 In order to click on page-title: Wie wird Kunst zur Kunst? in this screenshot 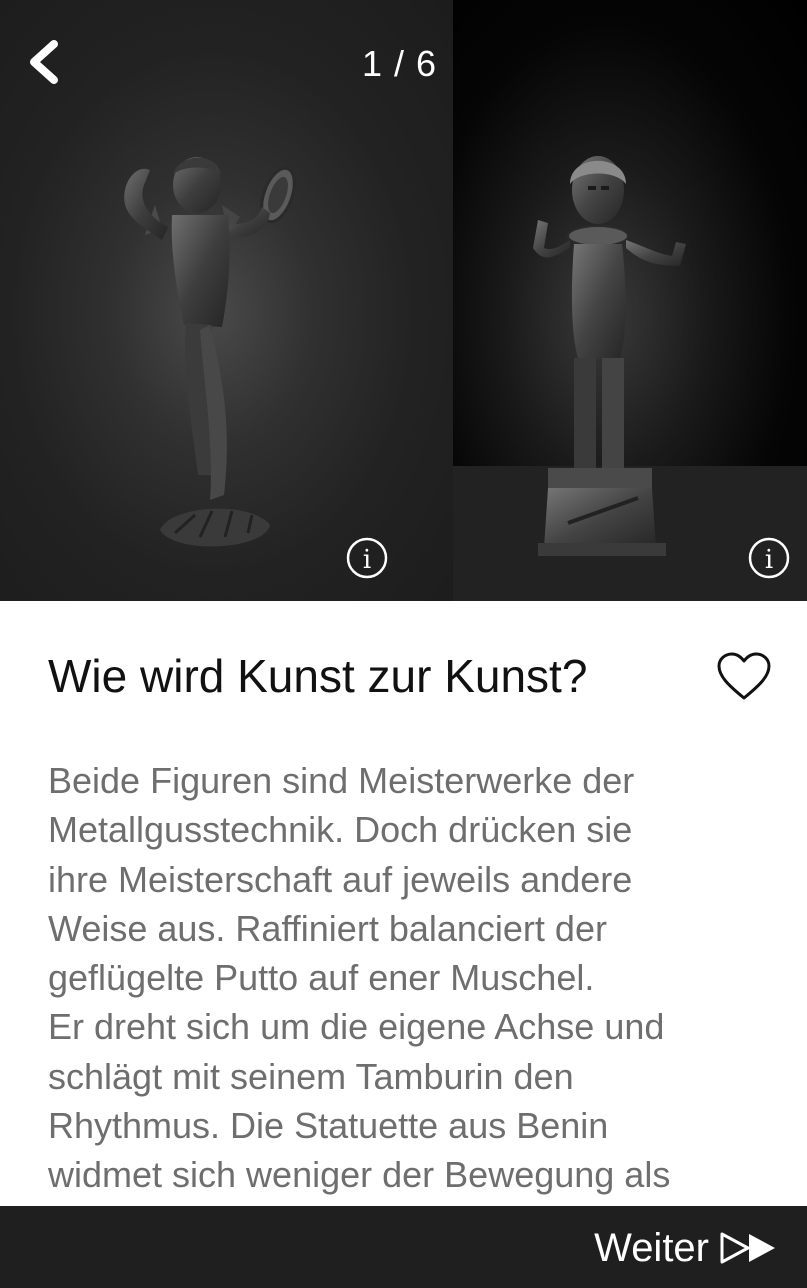, I will do `click(318, 676)`.